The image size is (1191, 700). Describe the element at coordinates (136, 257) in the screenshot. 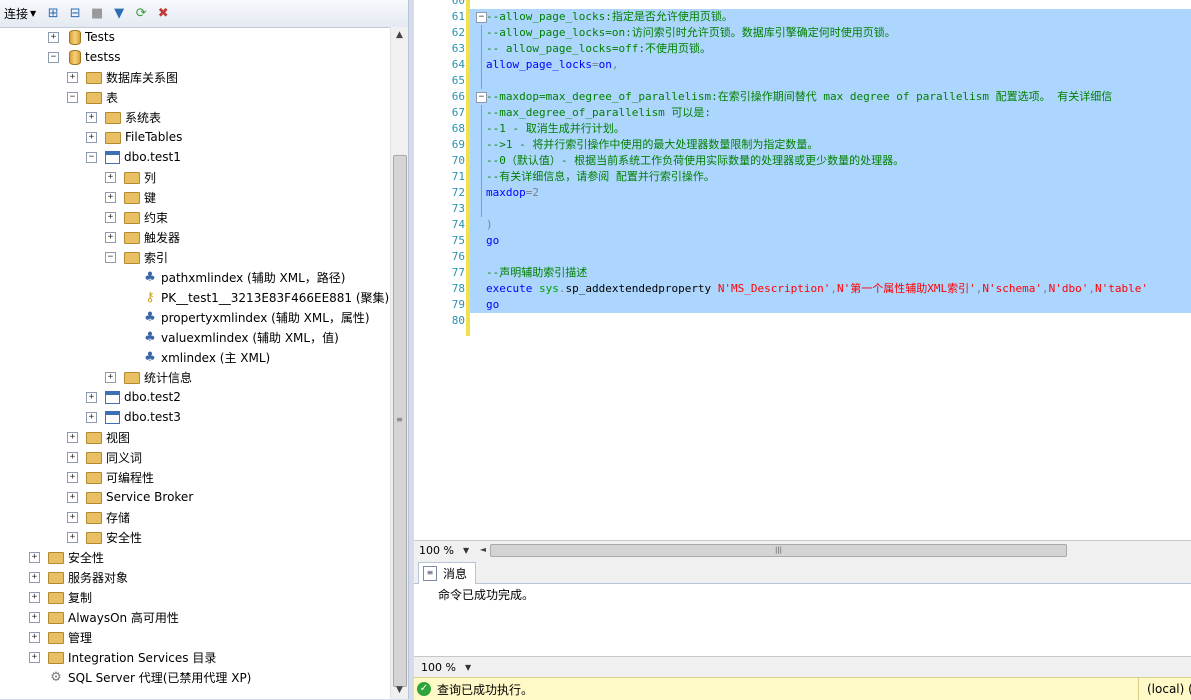

I see `tree-node-indexes: − 索引` at that location.